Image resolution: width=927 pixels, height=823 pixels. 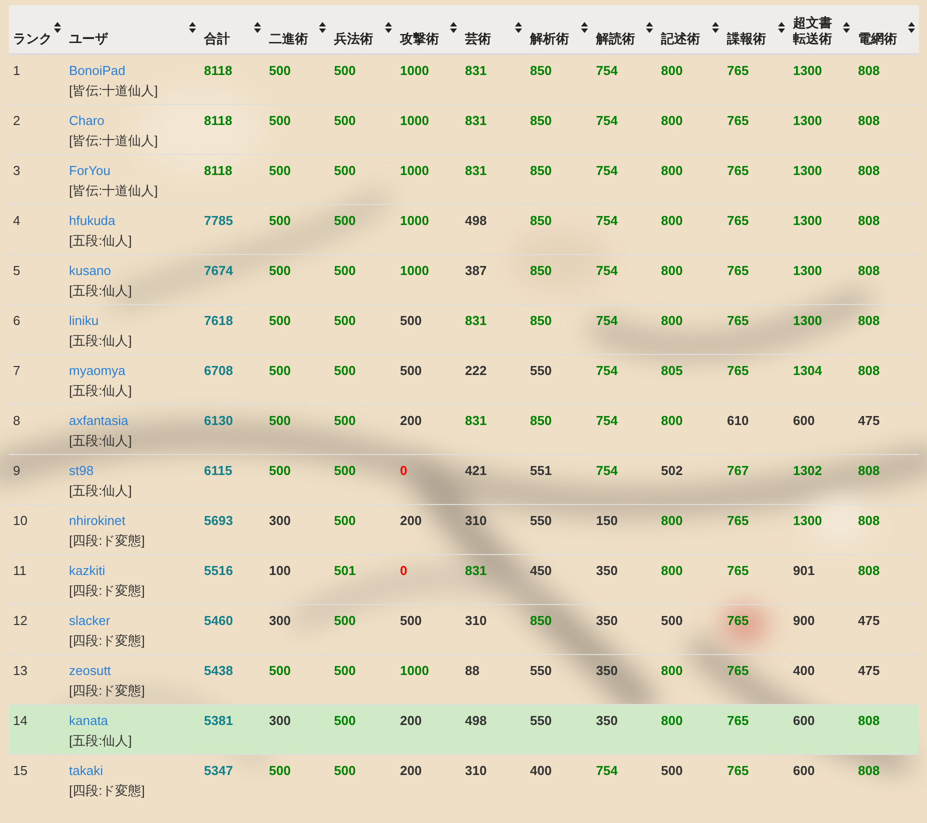 What do you see at coordinates (607, 620) in the screenshot?
I see `score-cell: 350` at bounding box center [607, 620].